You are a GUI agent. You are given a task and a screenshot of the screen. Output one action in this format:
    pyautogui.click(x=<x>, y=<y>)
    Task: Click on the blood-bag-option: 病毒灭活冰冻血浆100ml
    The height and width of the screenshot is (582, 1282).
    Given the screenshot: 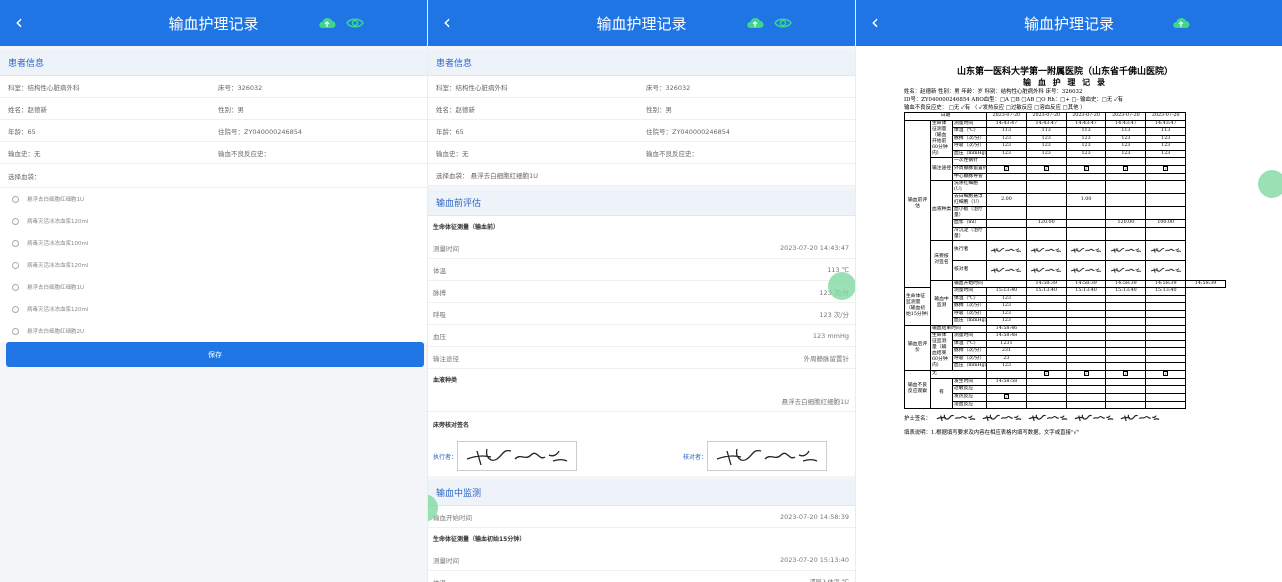 What is the action you would take?
    pyautogui.click(x=213, y=243)
    